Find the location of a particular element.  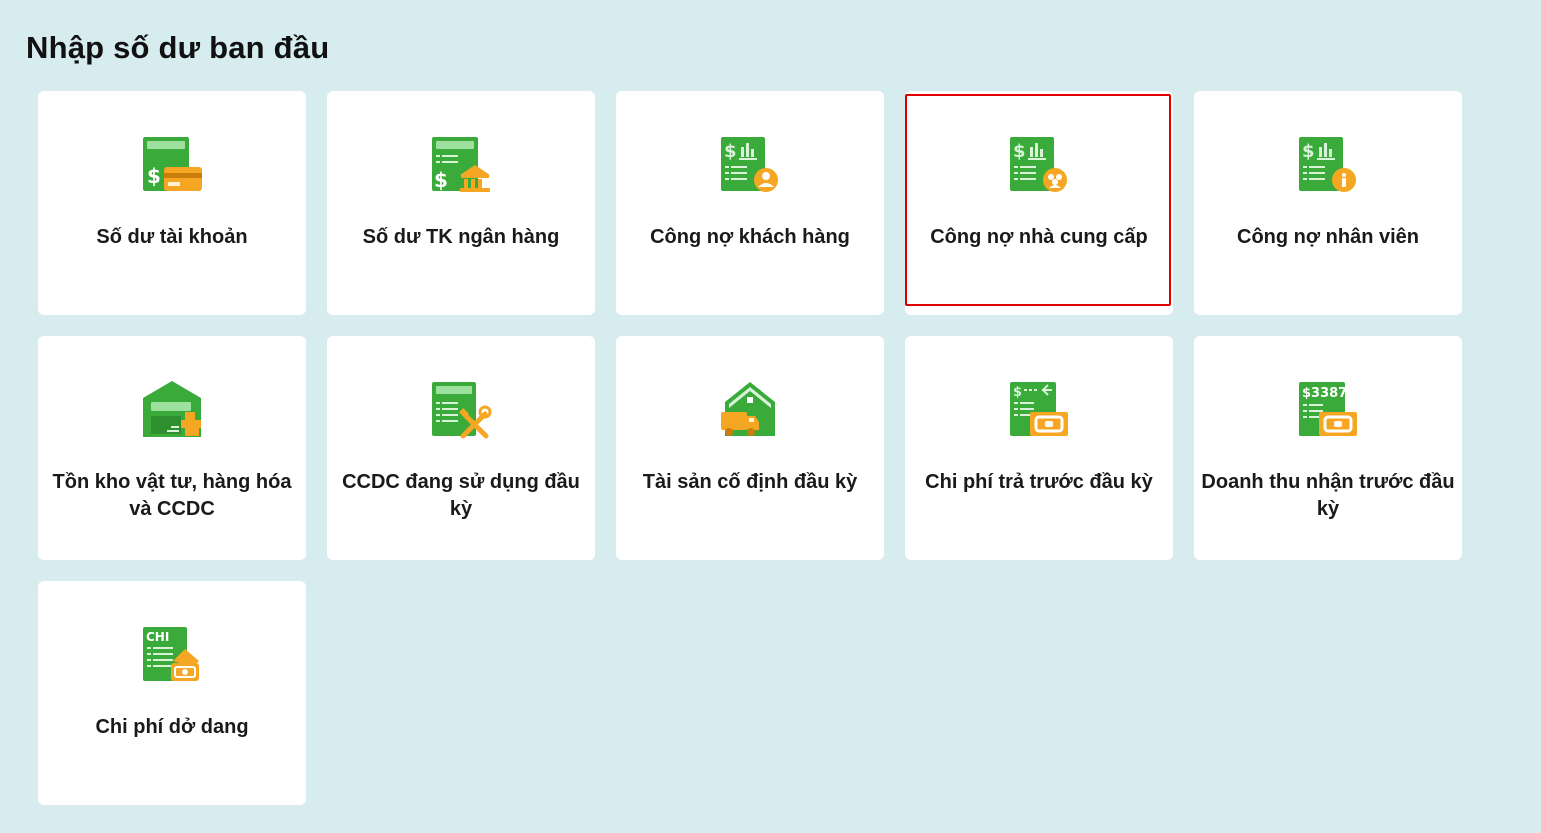

page-title: Nhập số dư ban đầu is located at coordinates (178, 47).